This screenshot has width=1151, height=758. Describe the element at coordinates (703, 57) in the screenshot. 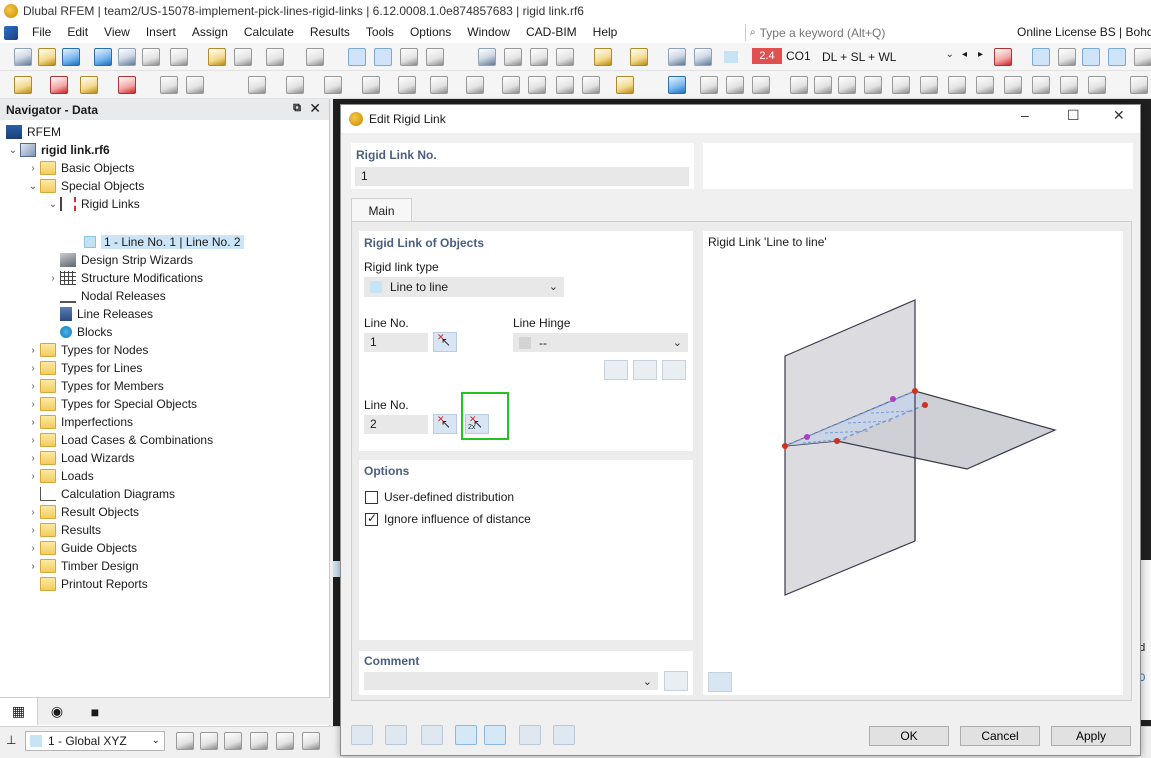

I see `calculate-all-icon` at that location.